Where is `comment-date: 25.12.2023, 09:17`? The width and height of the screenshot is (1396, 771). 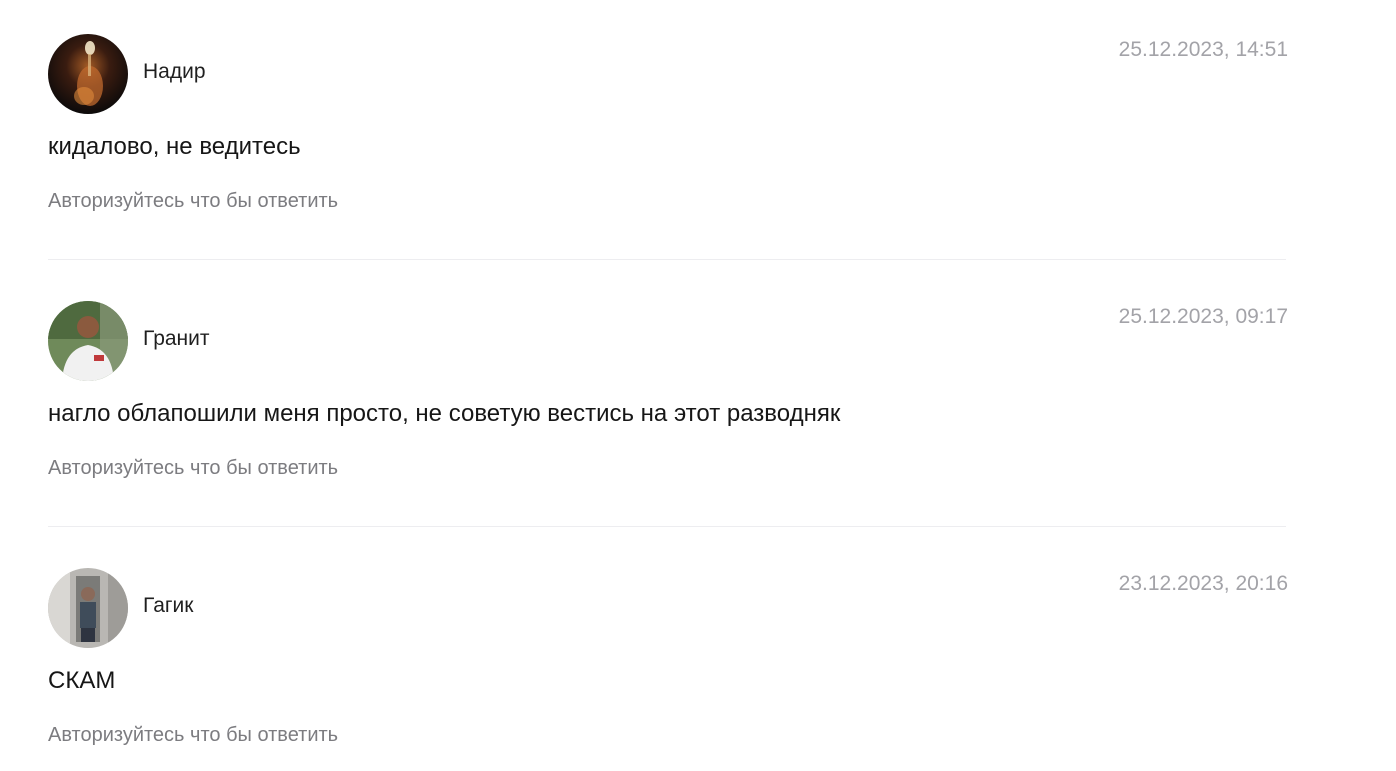 comment-date: 25.12.2023, 09:17 is located at coordinates (1203, 316).